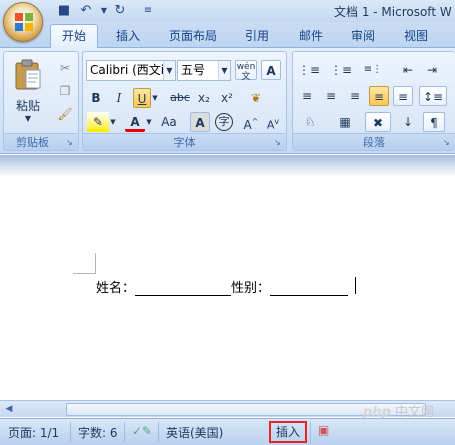 The image size is (455, 445). Describe the element at coordinates (224, 122) in the screenshot. I see `enclose-characters-button: 字` at that location.